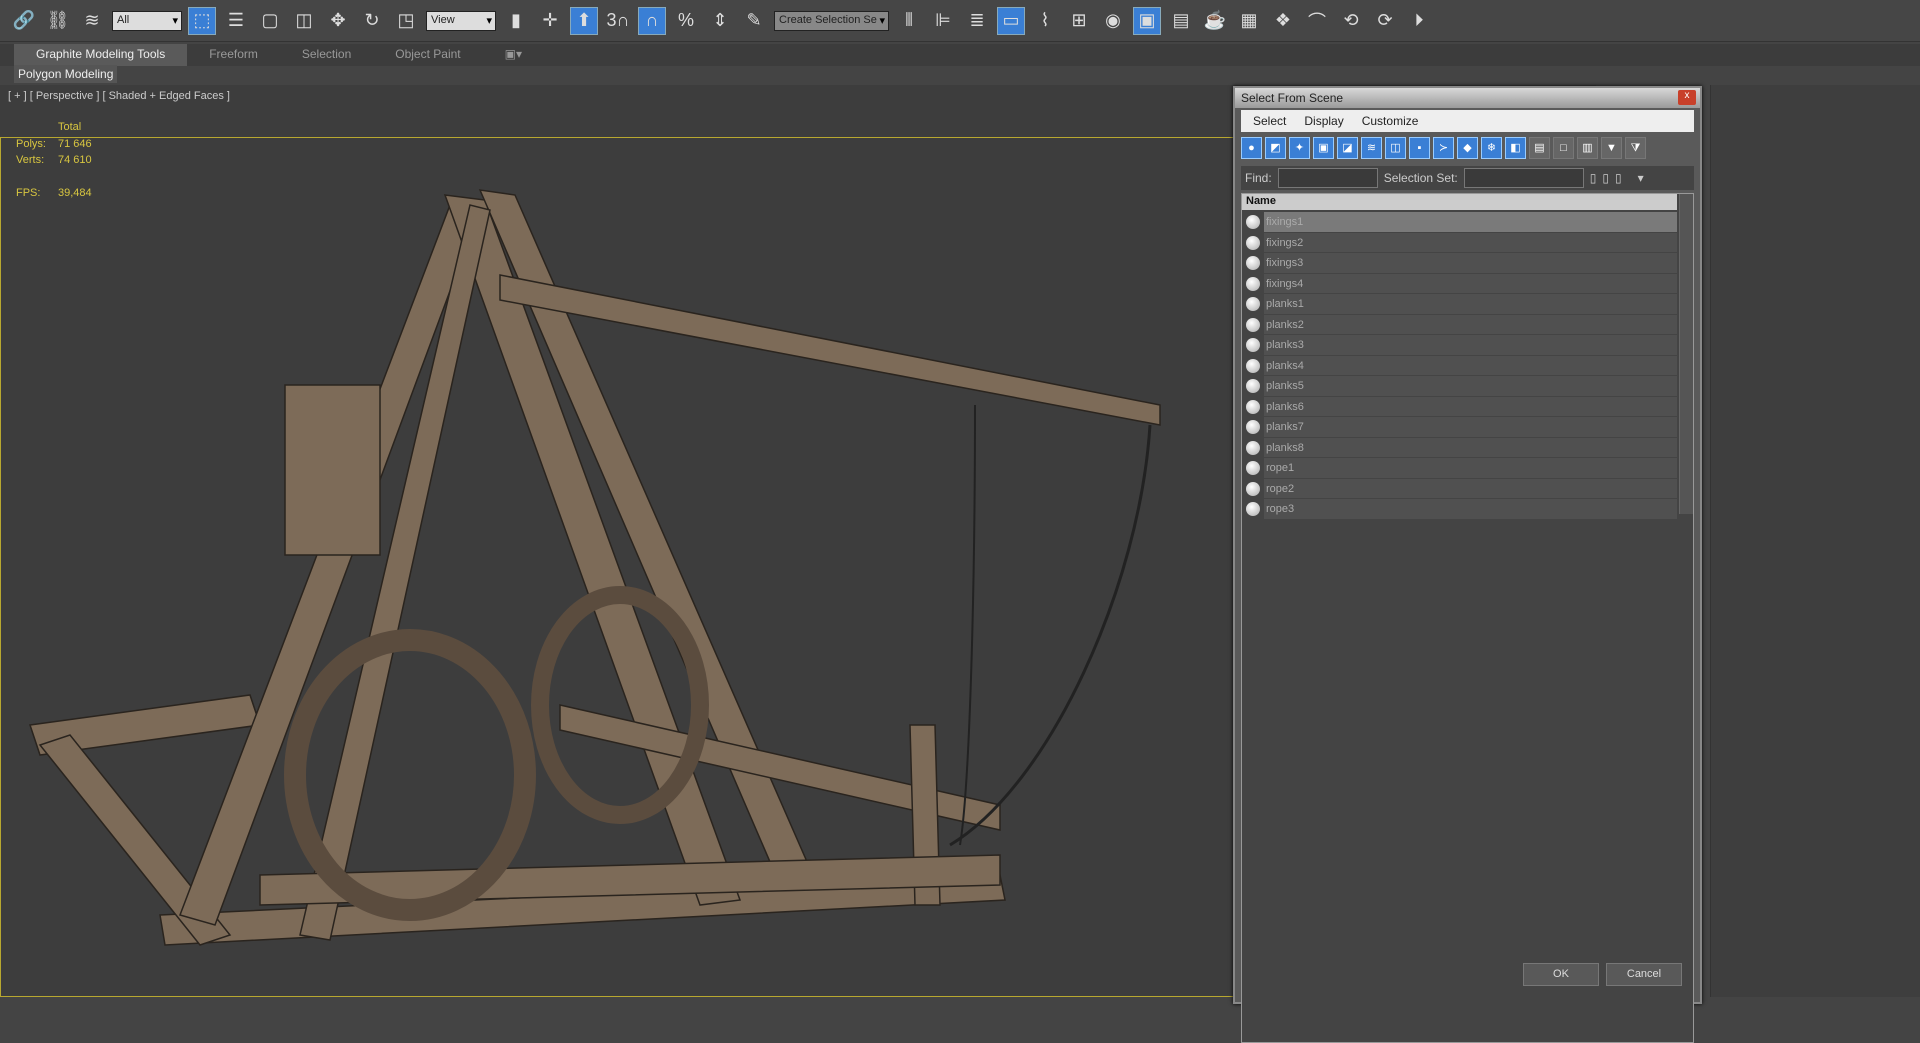 The image size is (1920, 1043). What do you see at coordinates (58, 21) in the screenshot?
I see `unlink-icon: ⛓` at bounding box center [58, 21].